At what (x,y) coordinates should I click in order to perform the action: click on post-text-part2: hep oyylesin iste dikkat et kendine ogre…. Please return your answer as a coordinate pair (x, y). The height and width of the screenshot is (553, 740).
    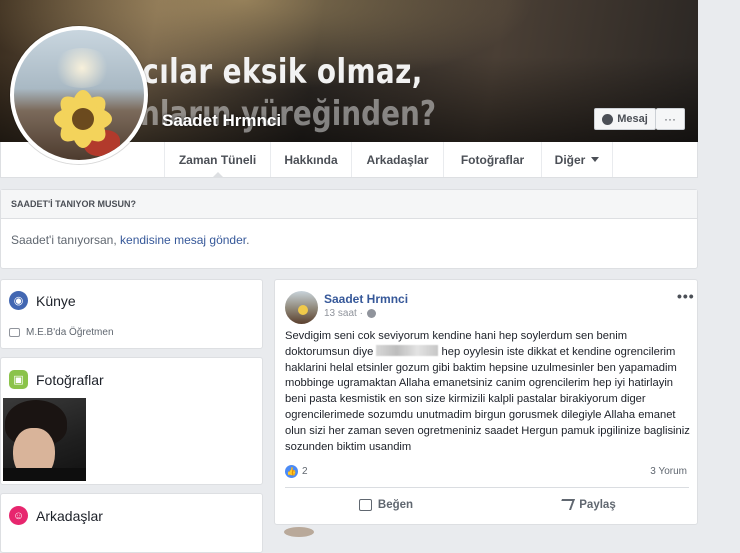
    Looking at the image, I should click on (487, 399).